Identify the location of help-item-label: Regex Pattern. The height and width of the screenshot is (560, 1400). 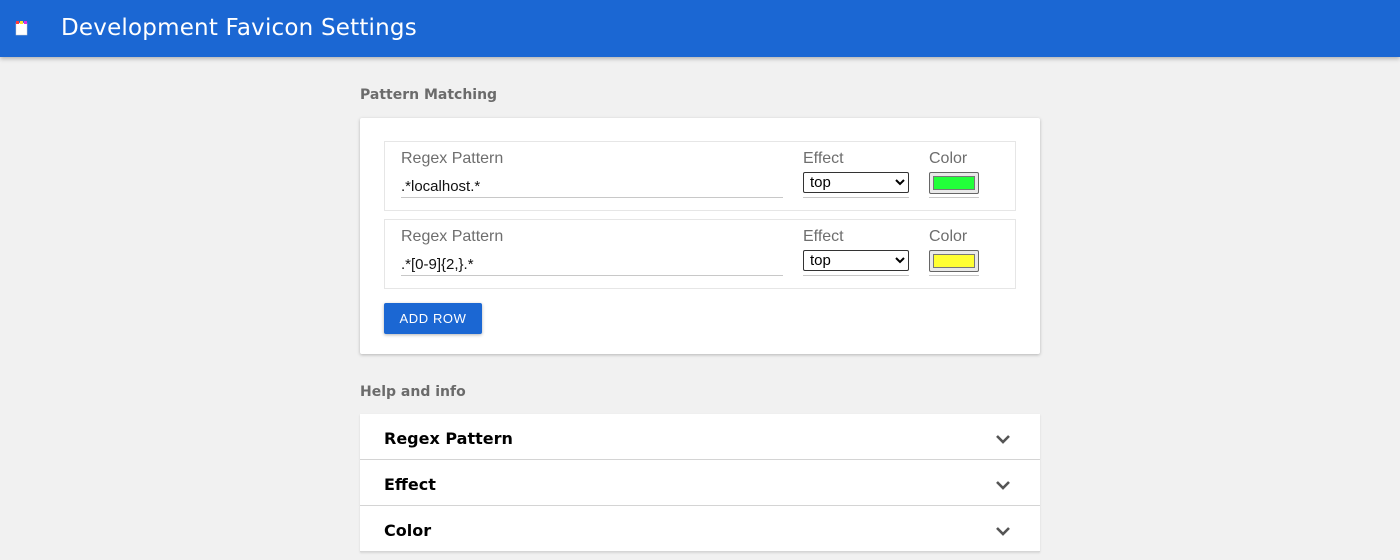
(448, 438).